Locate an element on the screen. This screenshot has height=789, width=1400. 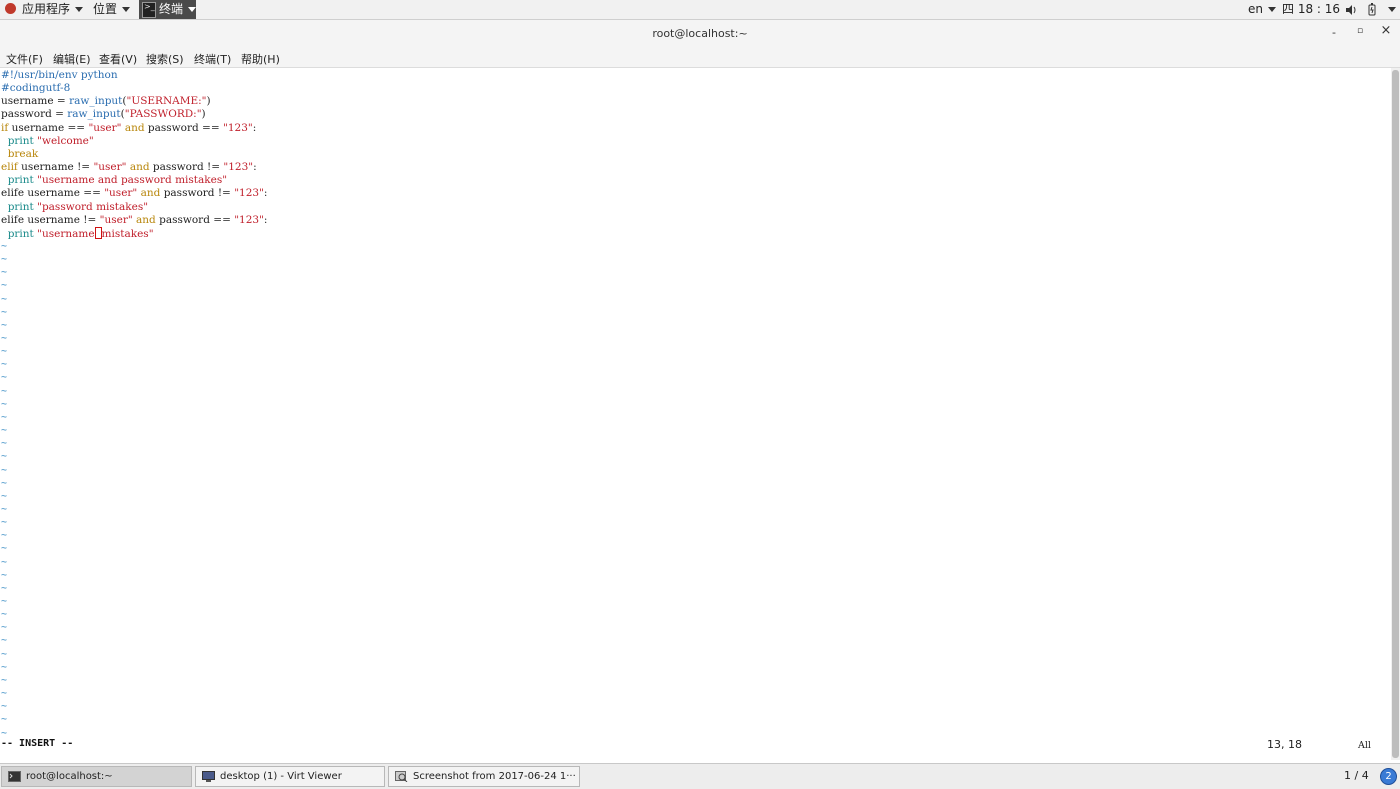
text-cursor is located at coordinates (98, 232).